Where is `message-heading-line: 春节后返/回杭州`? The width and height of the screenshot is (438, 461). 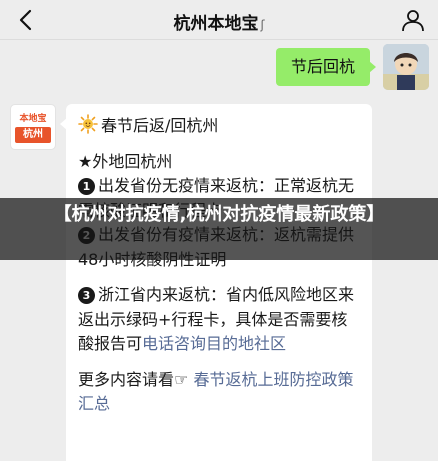 message-heading-line: 春节后返/回杭州 is located at coordinates (219, 126).